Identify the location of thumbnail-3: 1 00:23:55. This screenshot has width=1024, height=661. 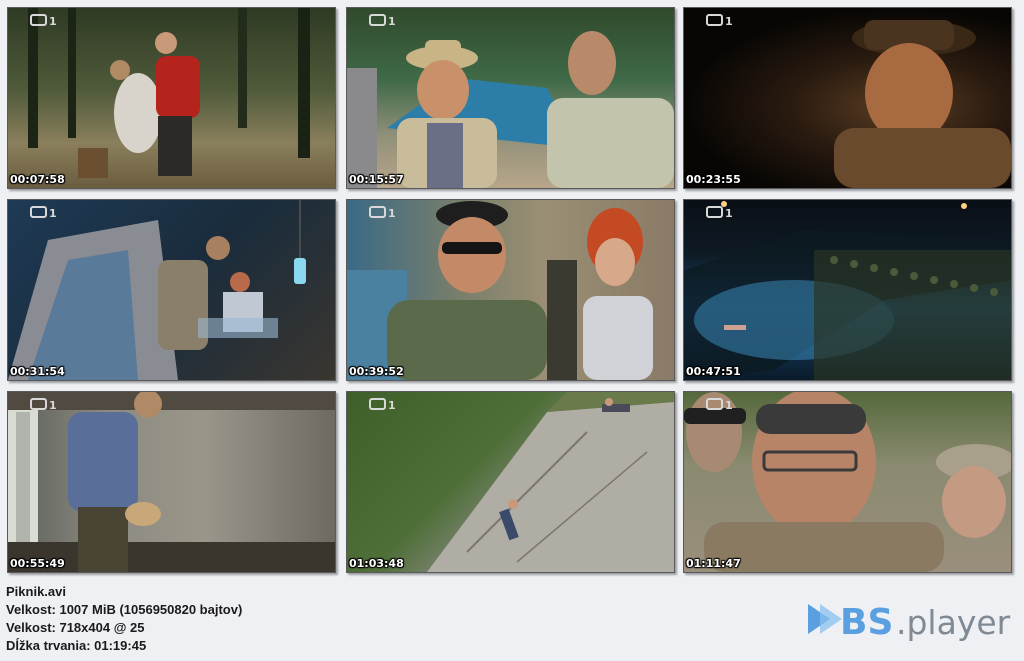
(847, 98).